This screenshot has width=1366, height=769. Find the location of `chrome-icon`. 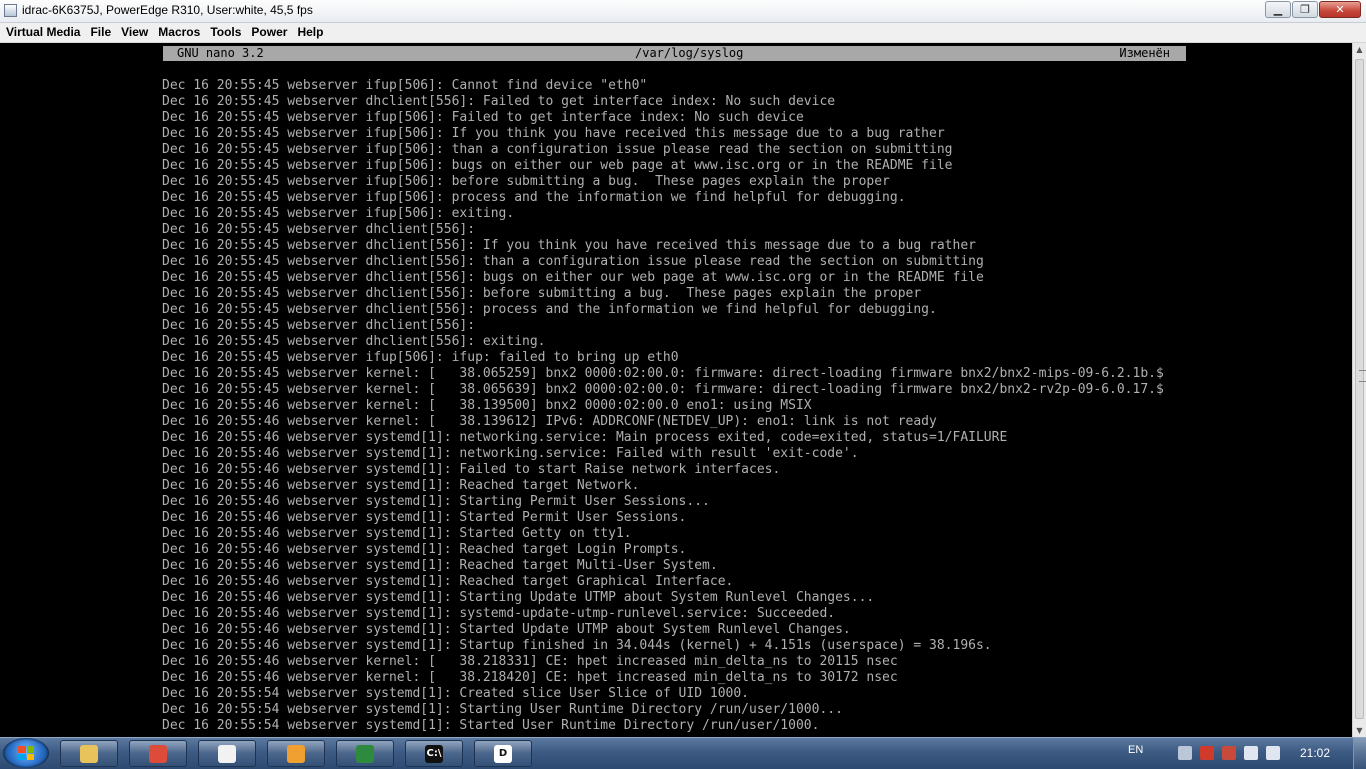

chrome-icon is located at coordinates (158, 753).